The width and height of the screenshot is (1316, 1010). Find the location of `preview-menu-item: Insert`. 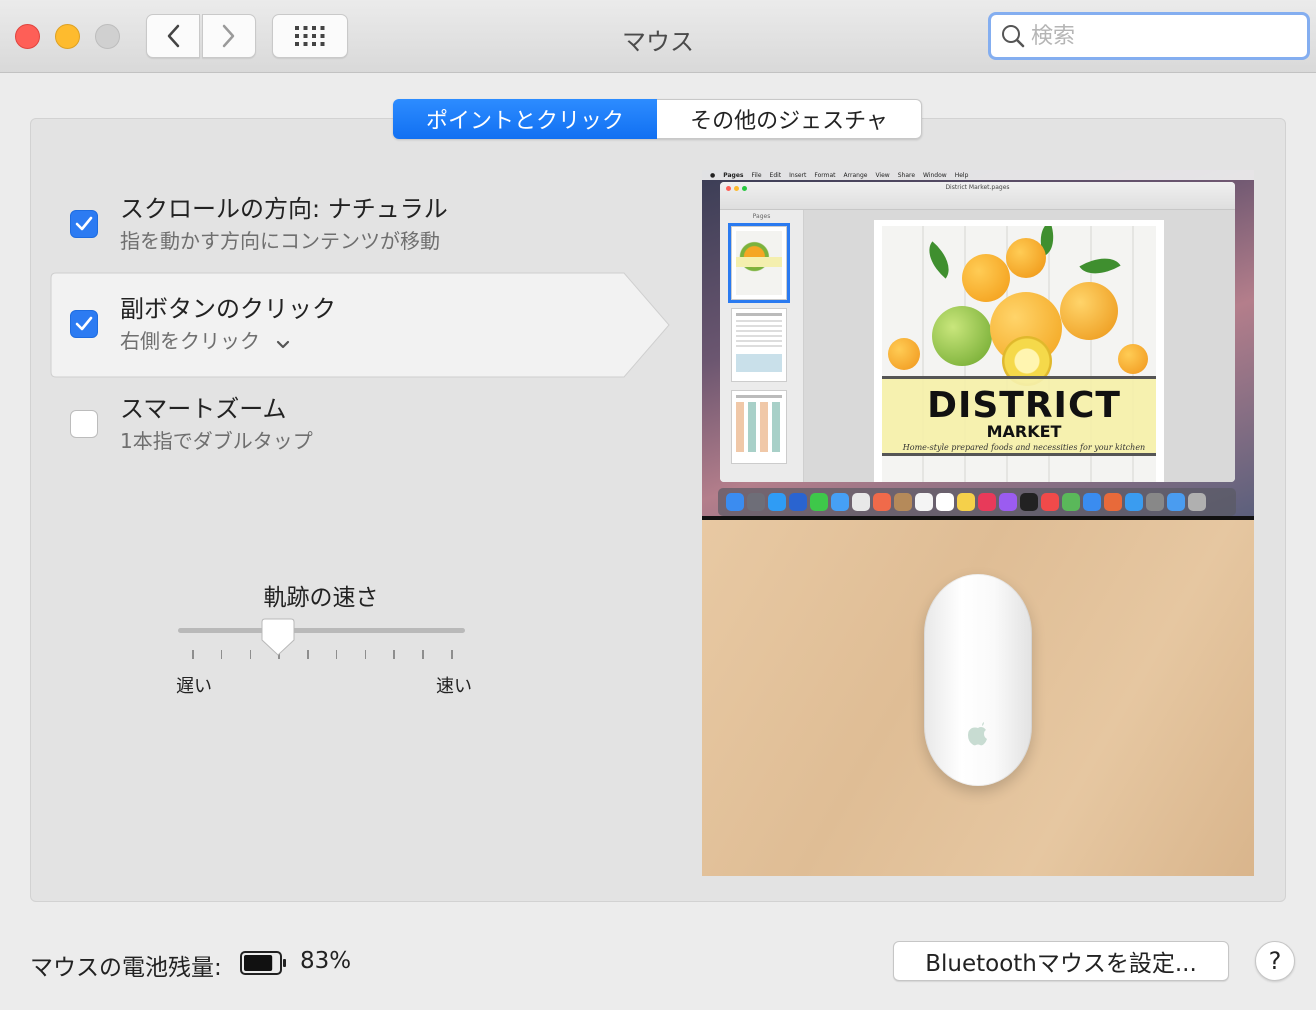

preview-menu-item: Insert is located at coordinates (798, 175).